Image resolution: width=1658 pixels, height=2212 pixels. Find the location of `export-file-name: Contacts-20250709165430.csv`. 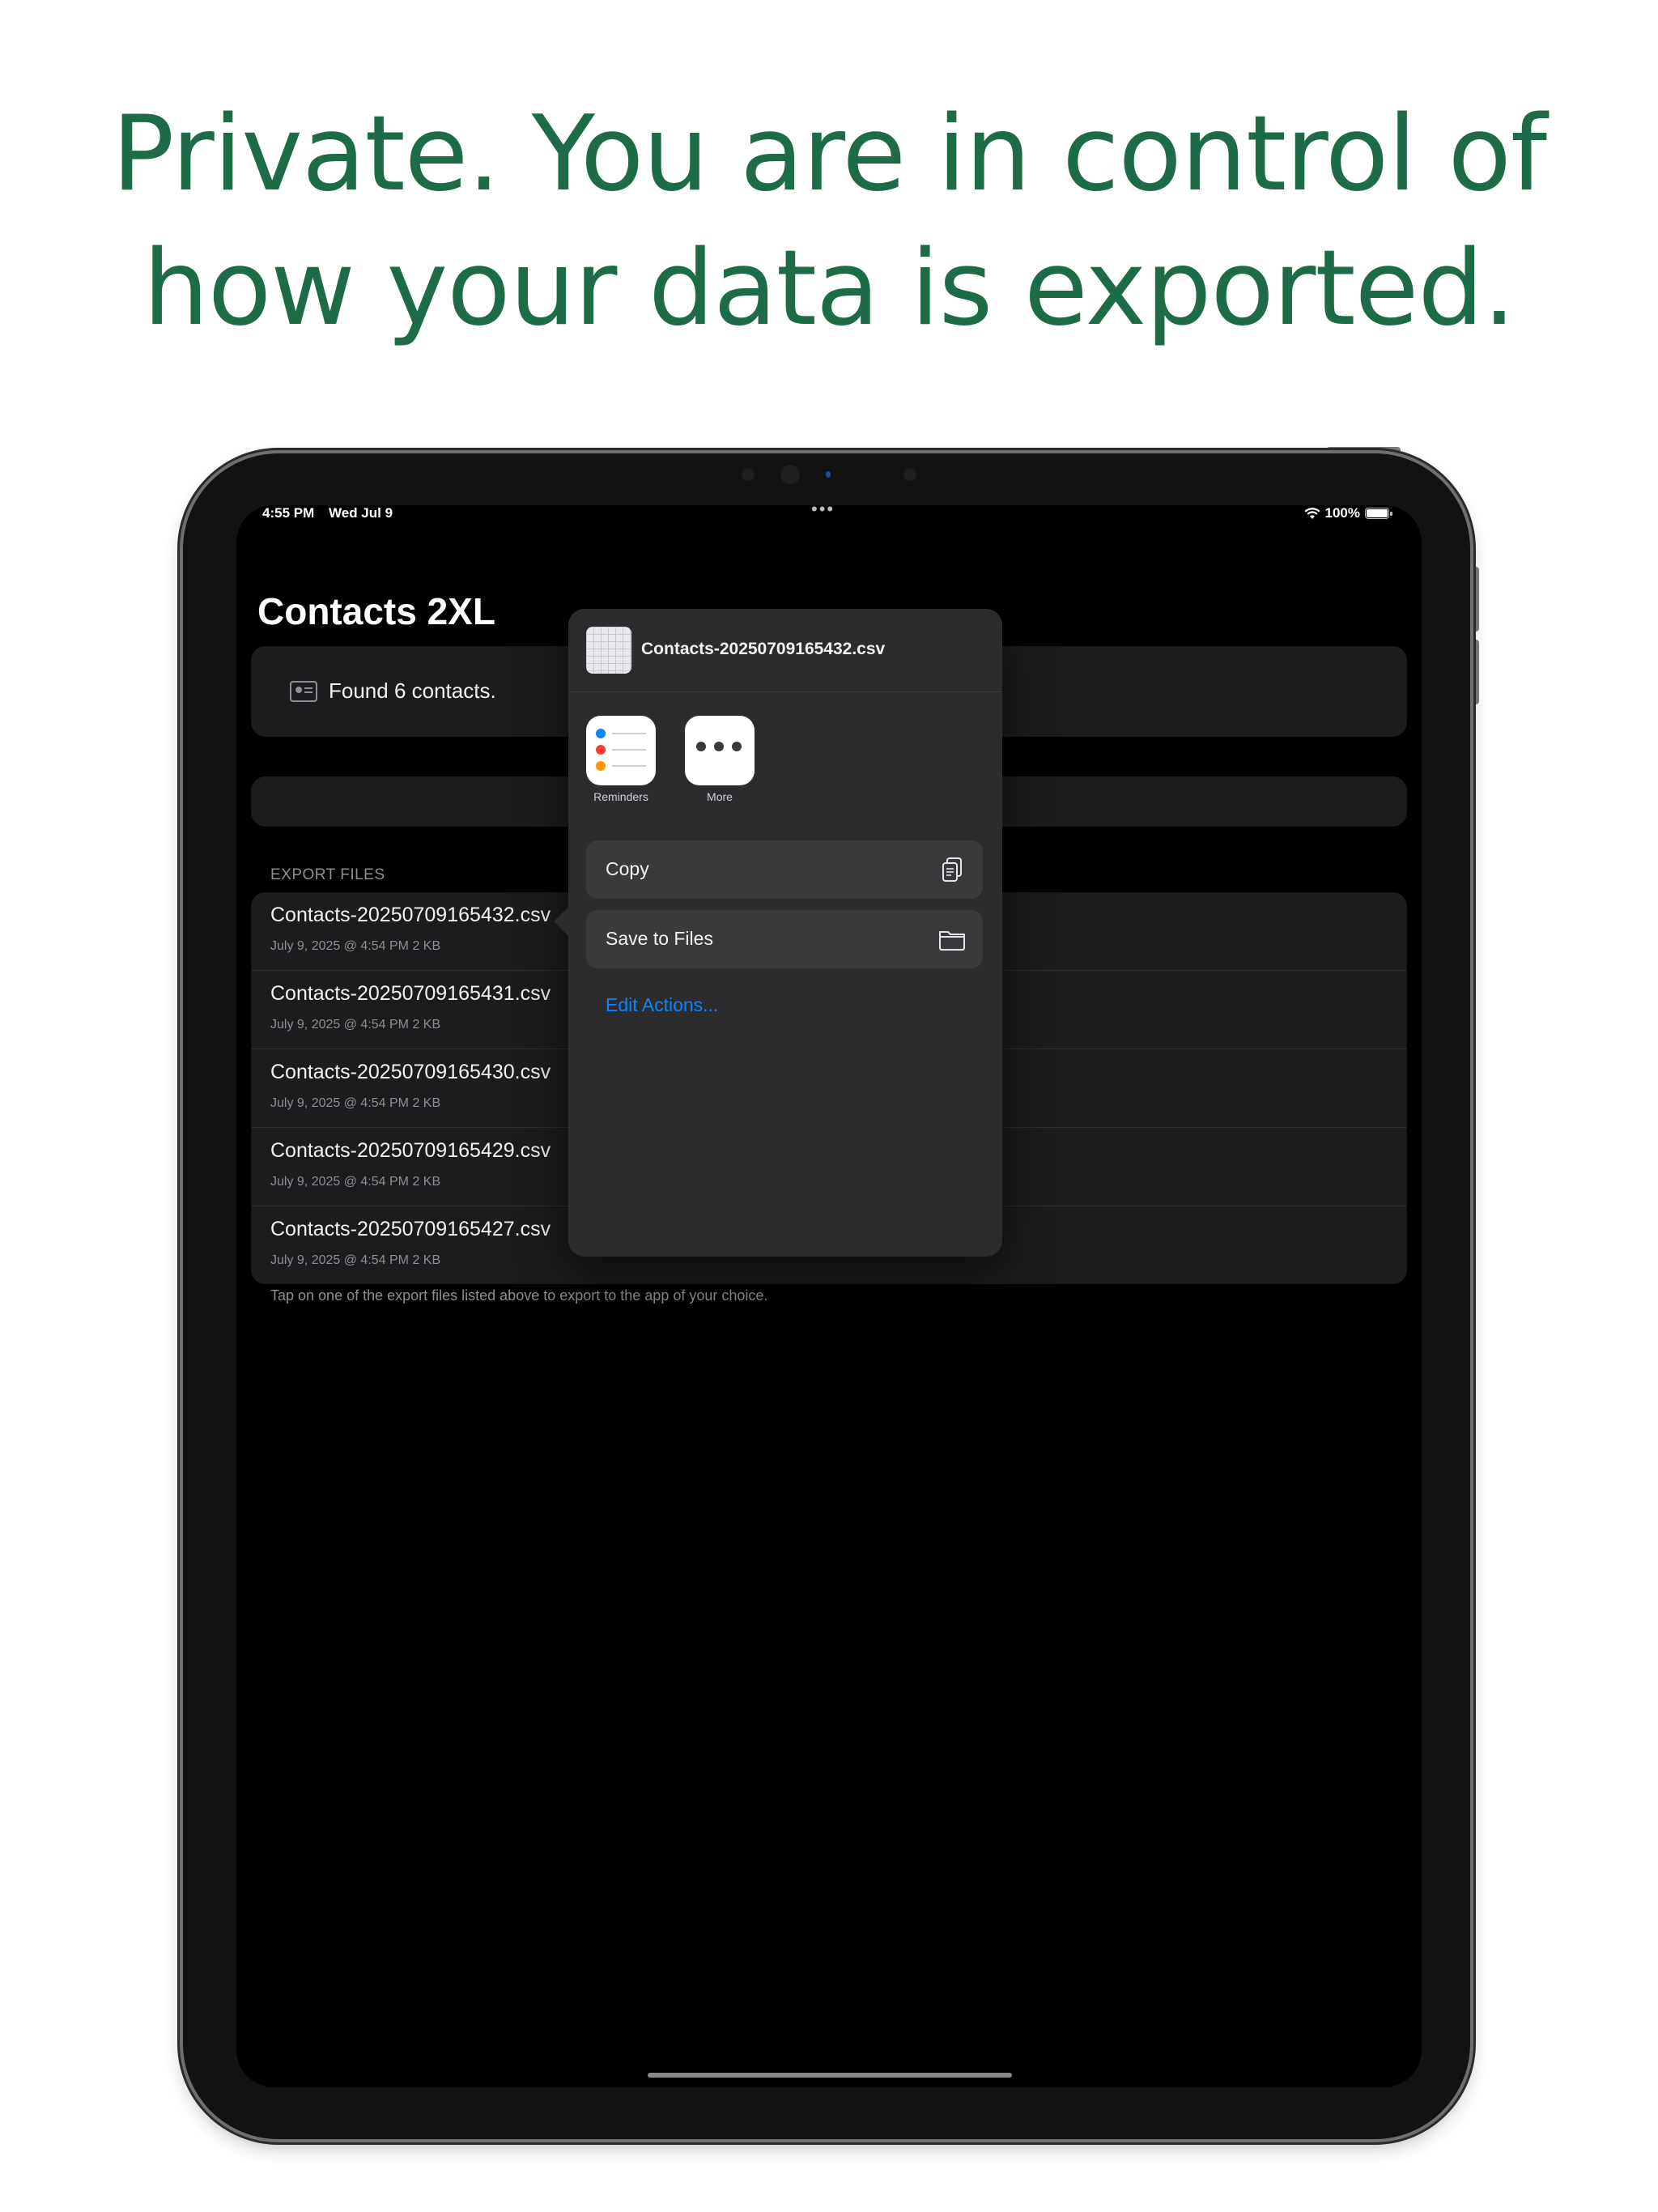

export-file-name: Contacts-20250709165430.csv is located at coordinates (410, 1072).